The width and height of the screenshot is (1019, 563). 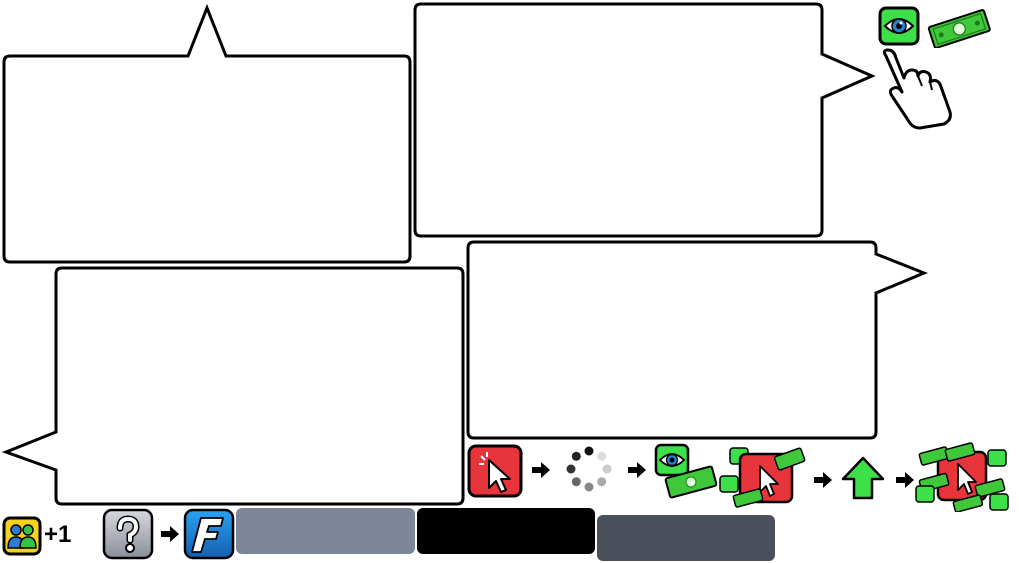 I want to click on users-icon, so click(x=22, y=536).